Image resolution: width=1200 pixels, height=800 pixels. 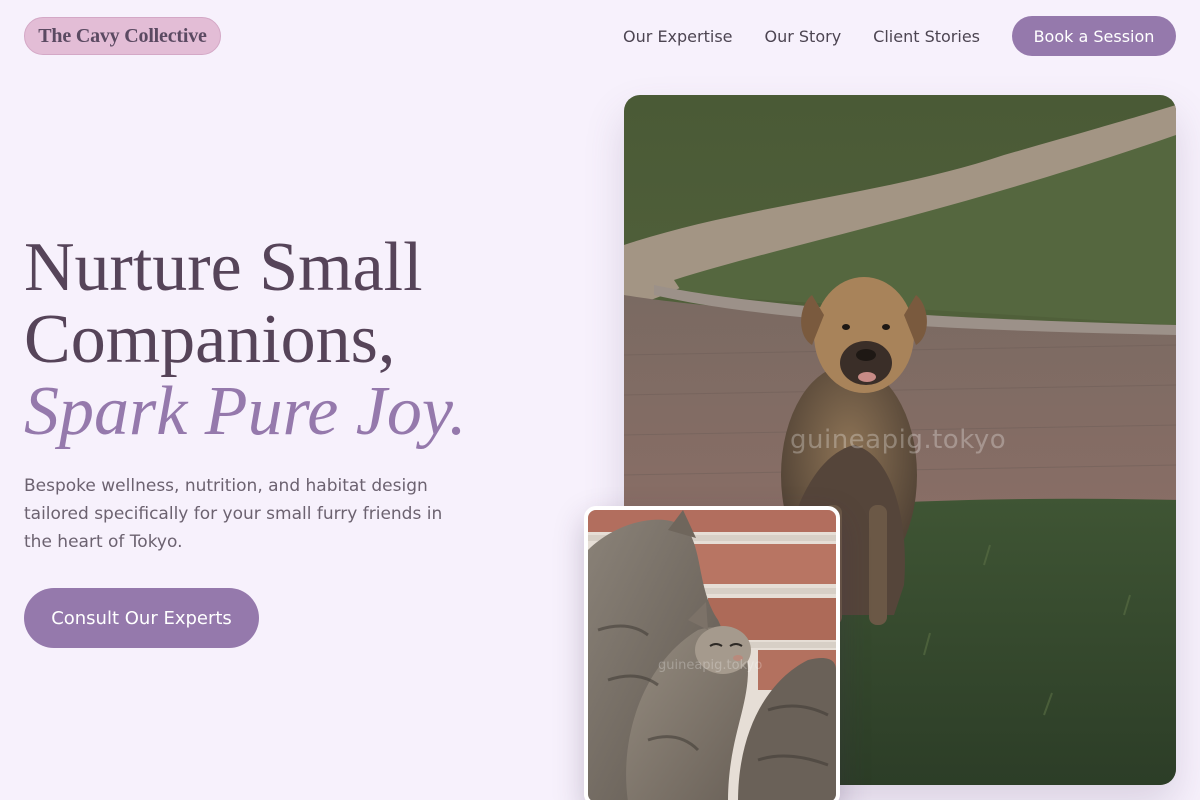 What do you see at coordinates (677, 36) in the screenshot?
I see `nav-link-our-expertise: Our Expertise` at bounding box center [677, 36].